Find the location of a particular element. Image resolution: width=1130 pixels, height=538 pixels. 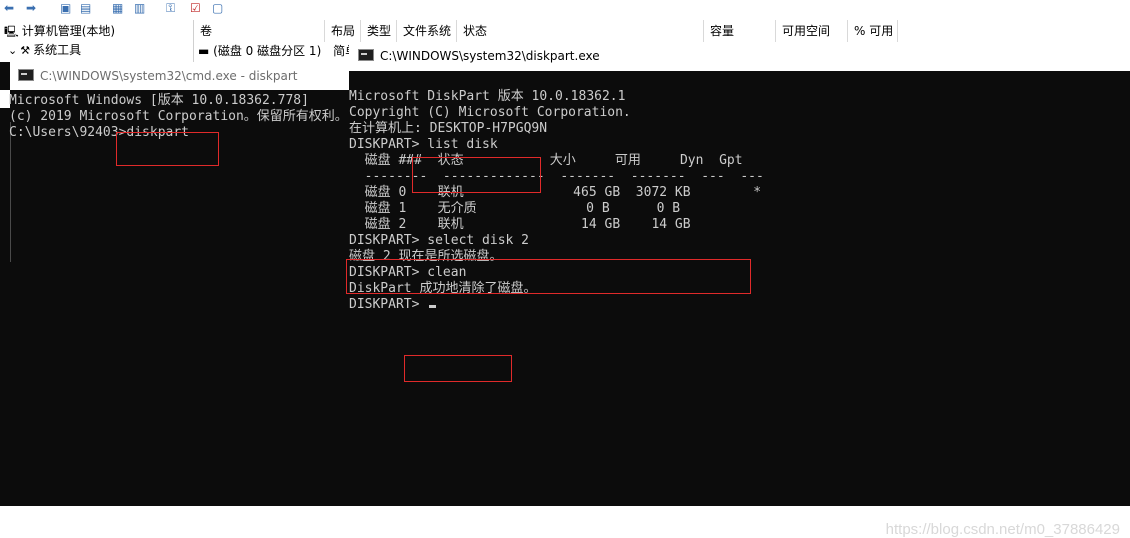

diskpart-titlebar: C:\WINDOWS\system32\diskpart.exe is located at coordinates (739, 56).